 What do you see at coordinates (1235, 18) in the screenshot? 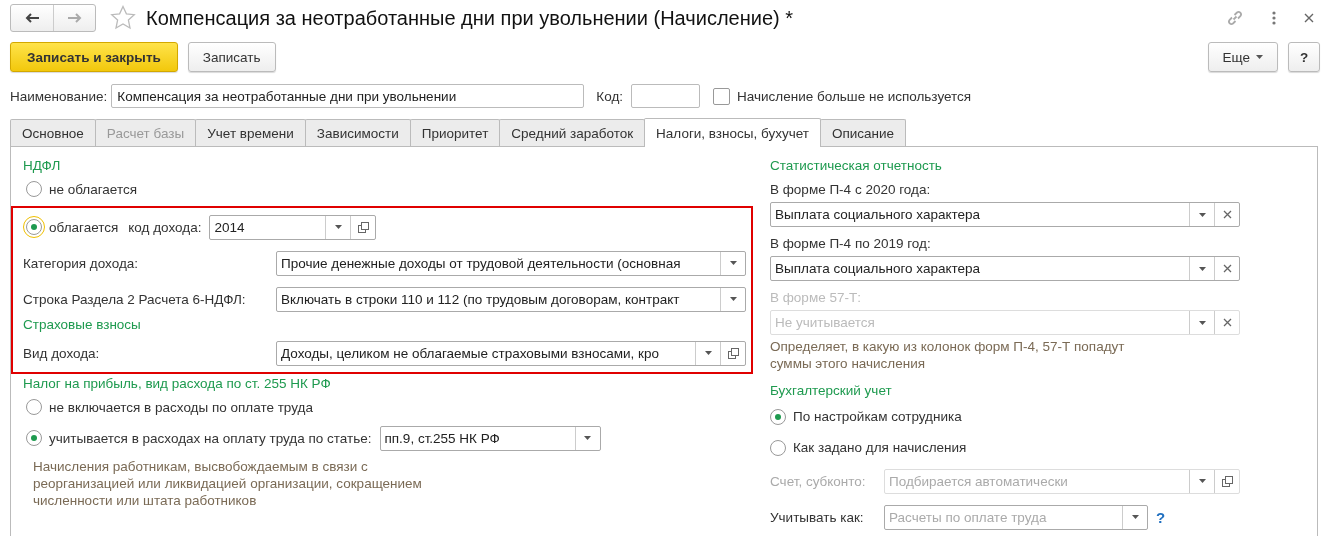
I see `link-icon` at bounding box center [1235, 18].